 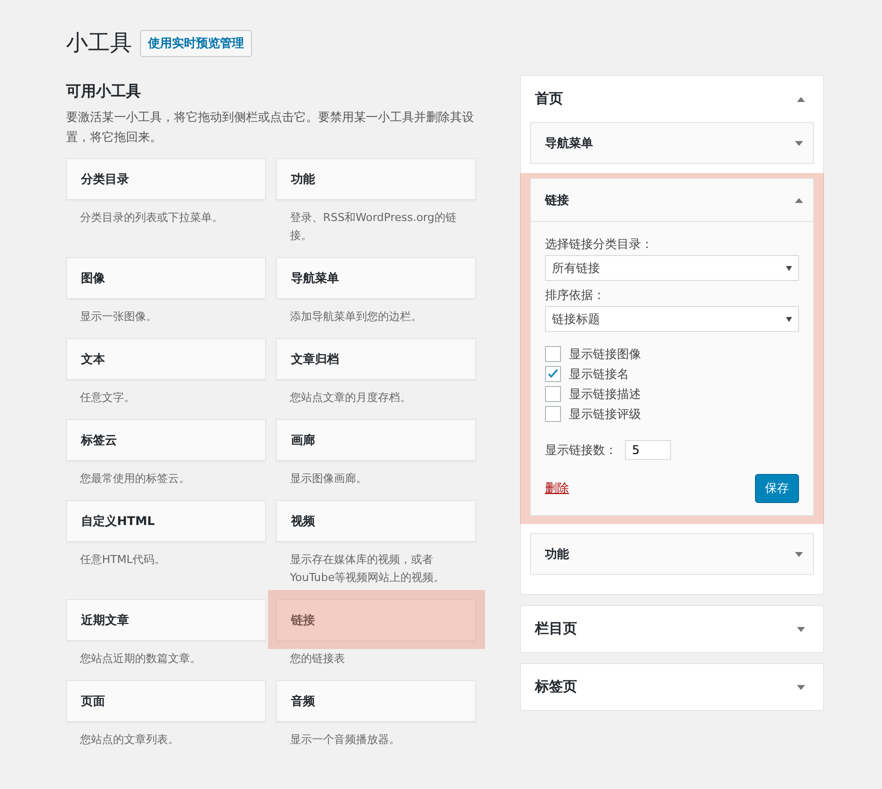 I want to click on widget-item: 视频, so click(x=376, y=521).